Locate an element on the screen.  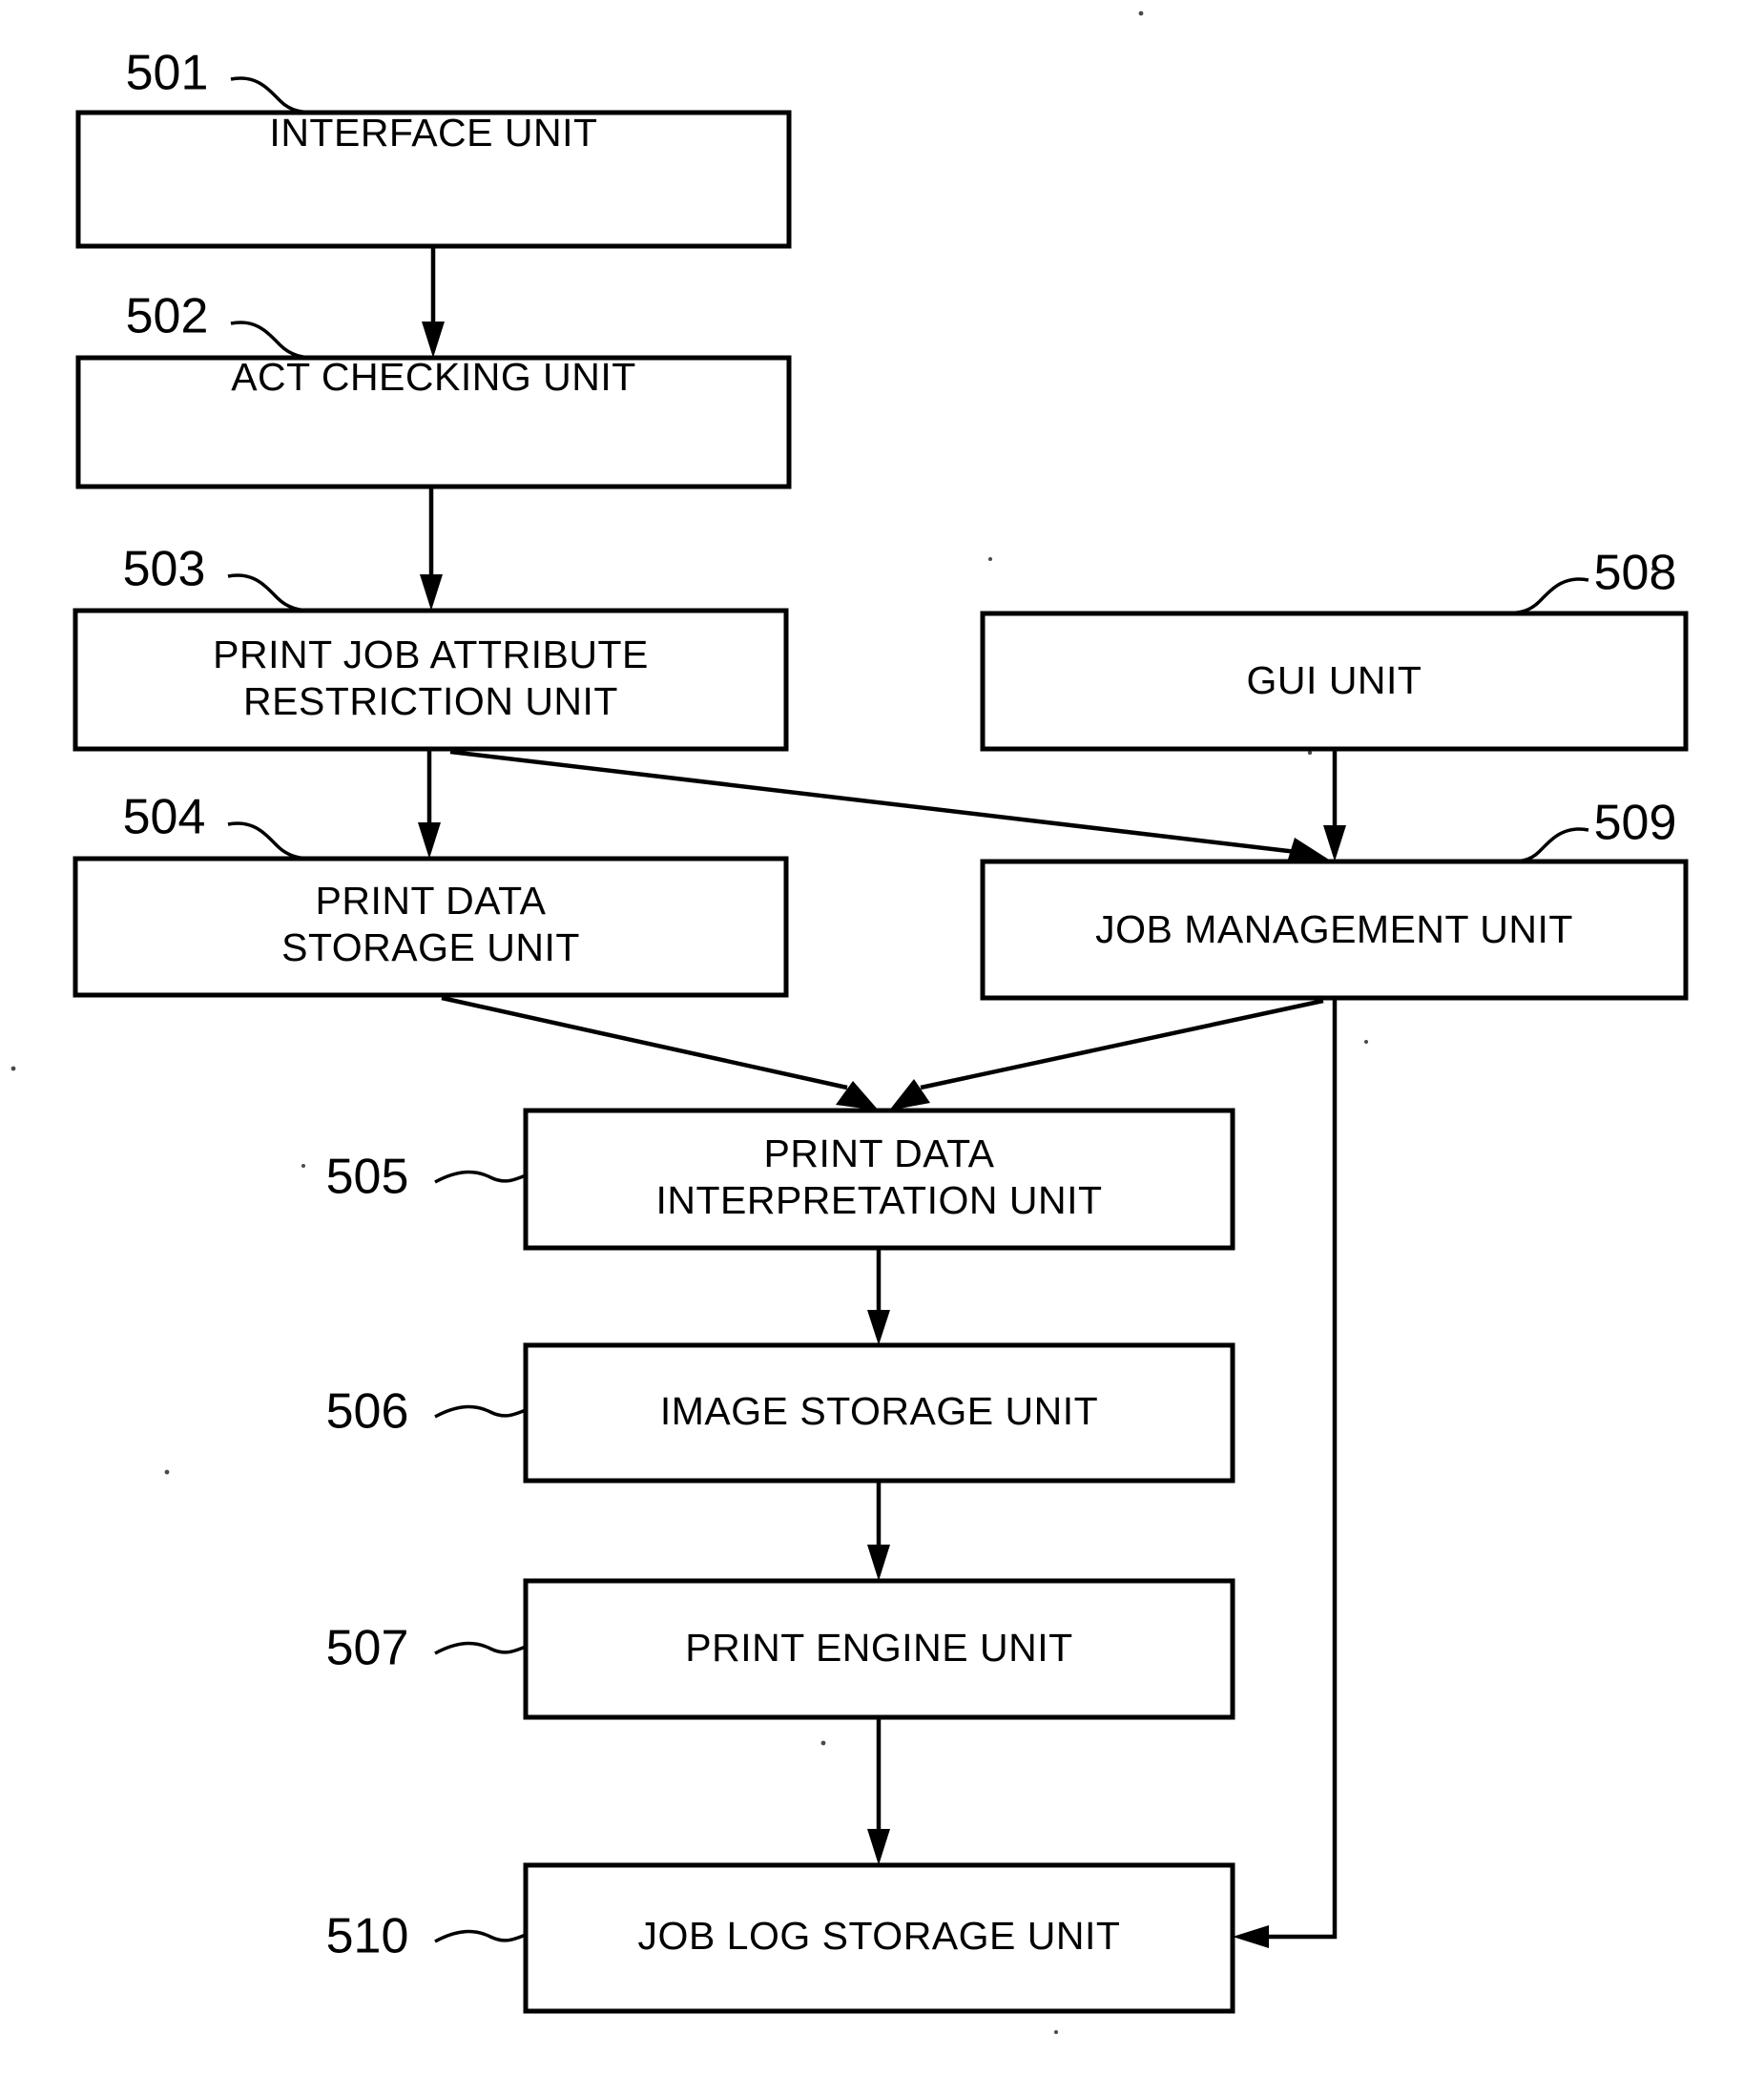
ref-510: 510 is located at coordinates (426, 1936).